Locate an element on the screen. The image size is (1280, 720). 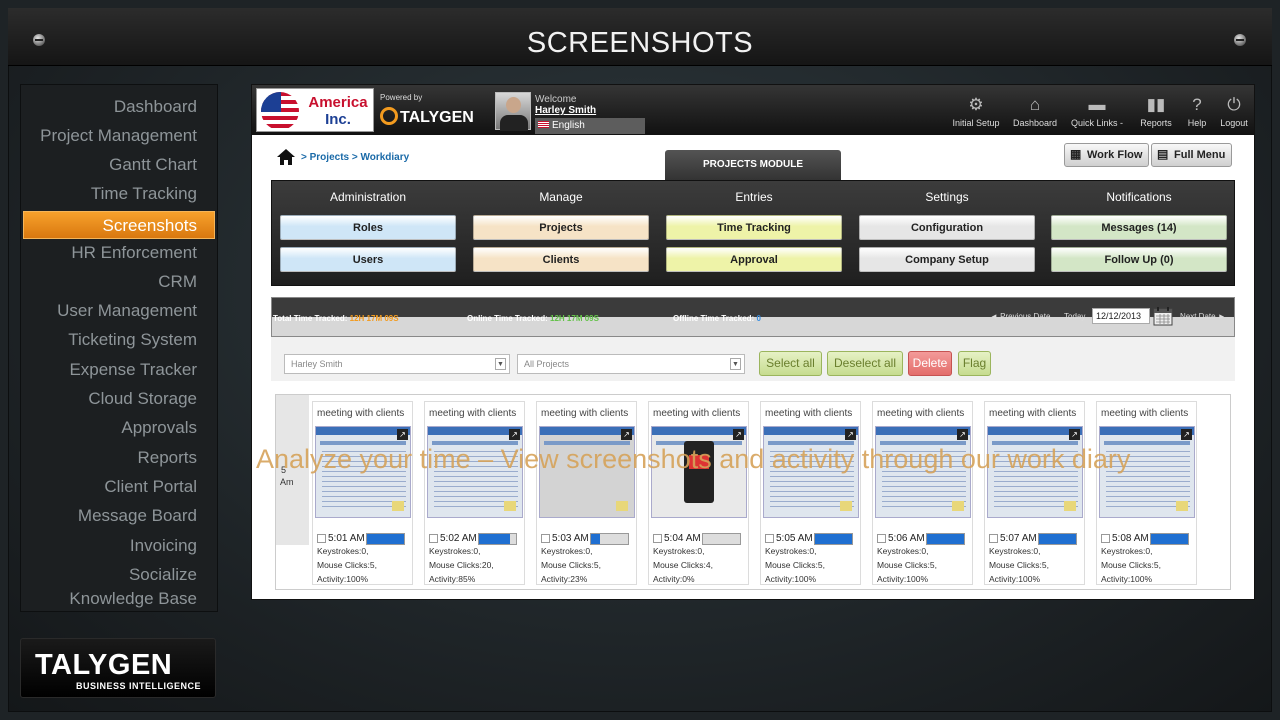
module-button-projects: Projects is located at coordinates (561, 227).